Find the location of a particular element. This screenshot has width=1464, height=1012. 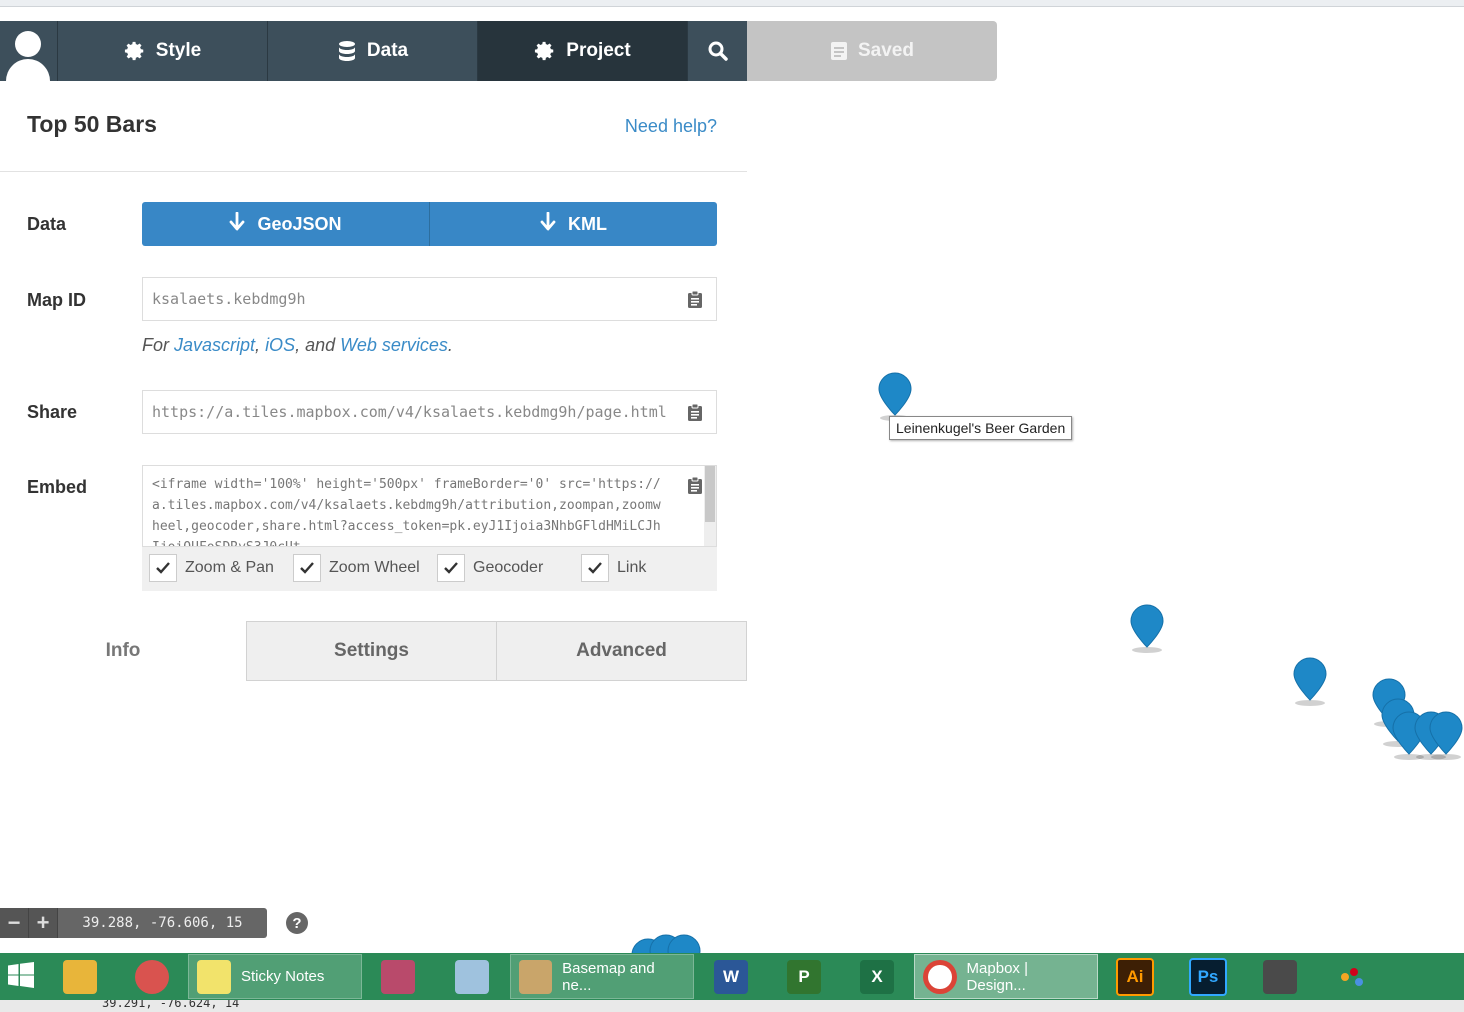

kml-download-button: KML is located at coordinates (573, 224).